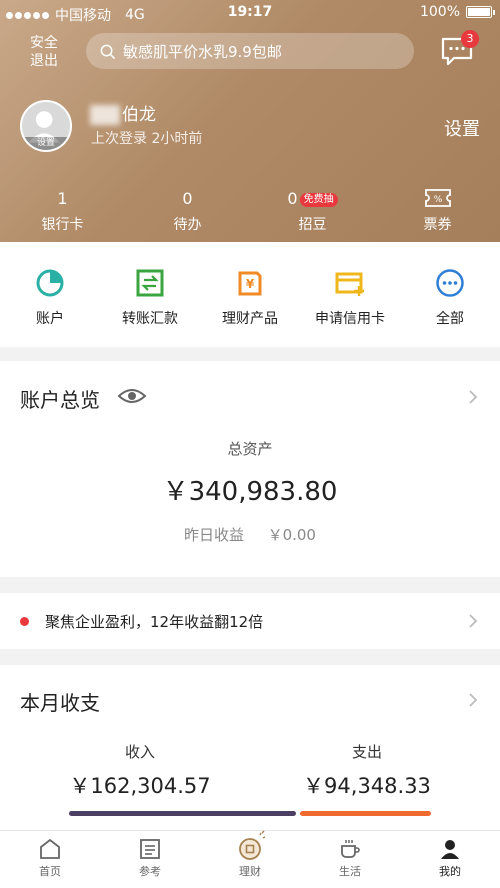  I want to click on quick-actions: 账户 转账汇款 ¥ 理财产品 申请信用卡 全部, so click(250, 294).